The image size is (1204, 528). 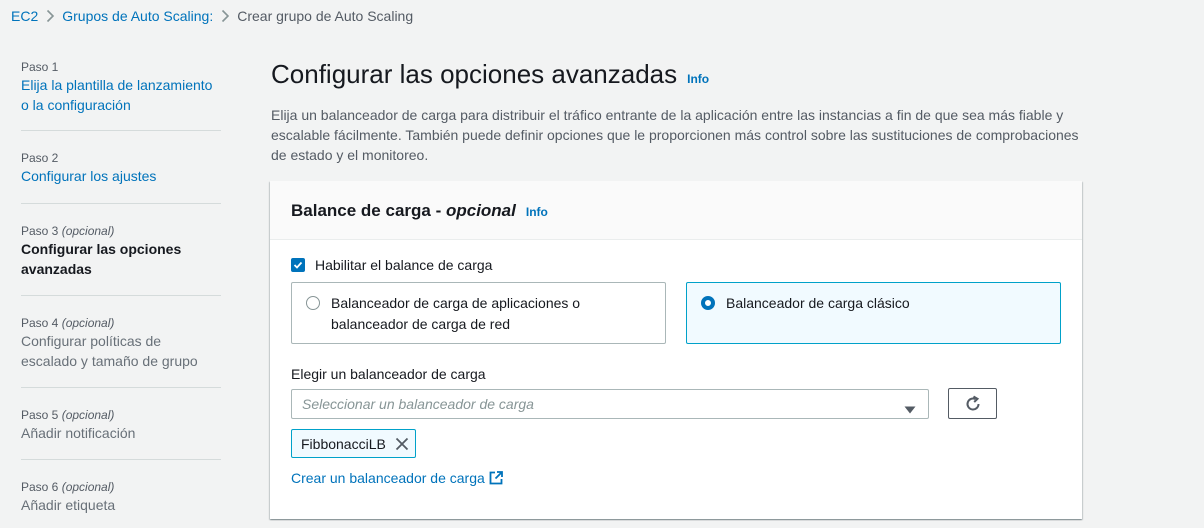 I want to click on step-3-current: Configurar las opciones avanzadas, so click(x=101, y=259).